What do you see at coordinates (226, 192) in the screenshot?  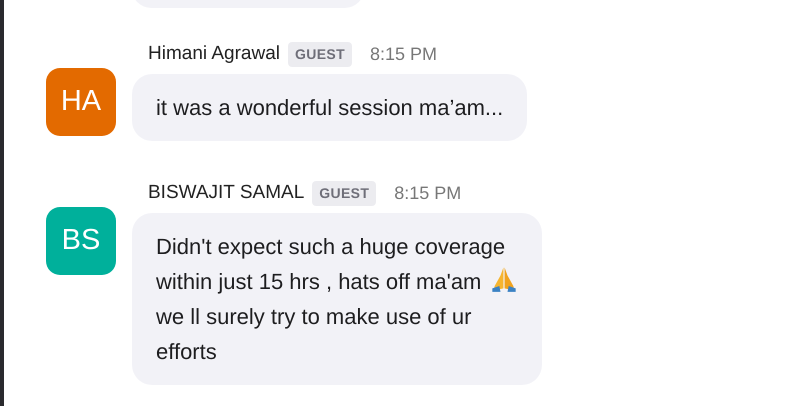 I see `sender-name: BISWAJIT SAMAL` at bounding box center [226, 192].